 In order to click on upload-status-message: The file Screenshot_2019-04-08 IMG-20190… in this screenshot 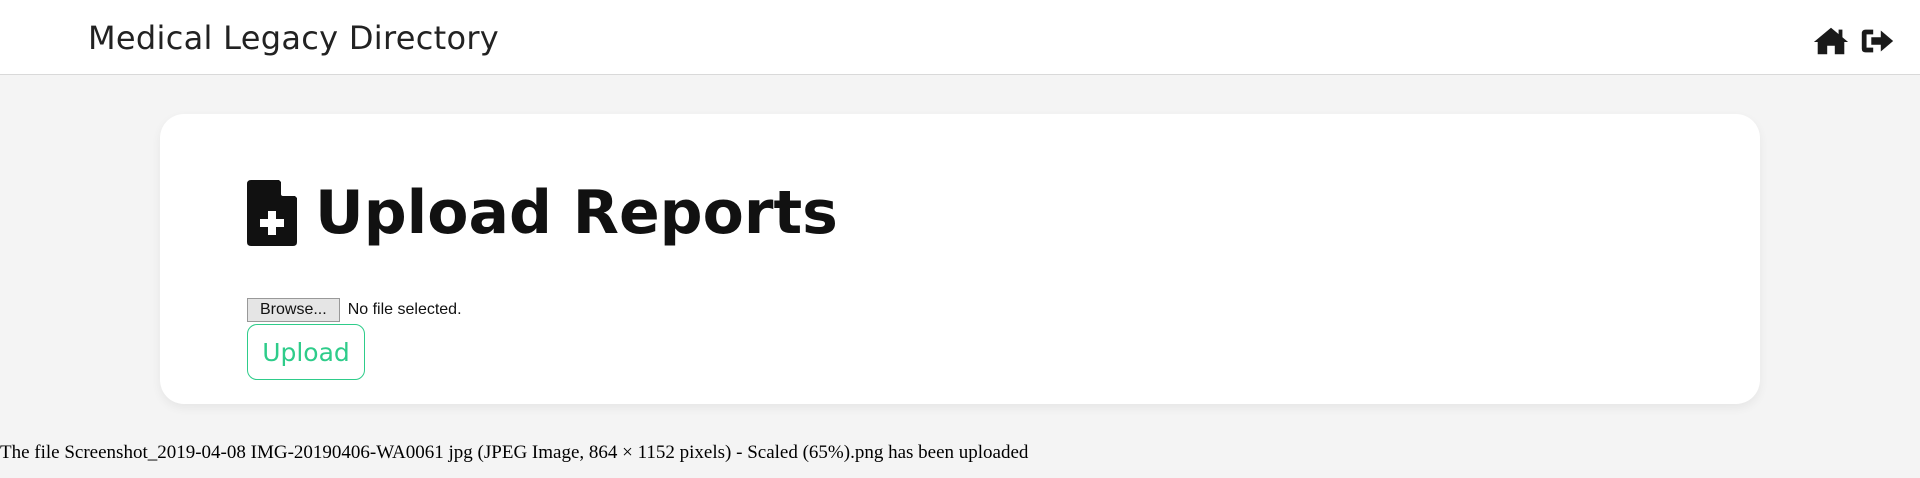, I will do `click(514, 452)`.